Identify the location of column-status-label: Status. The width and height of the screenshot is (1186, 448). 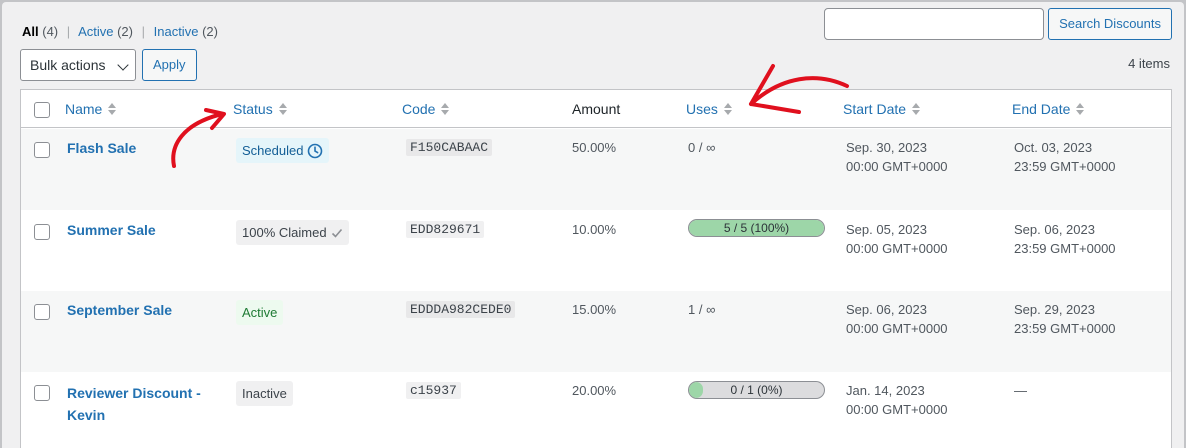
(253, 109).